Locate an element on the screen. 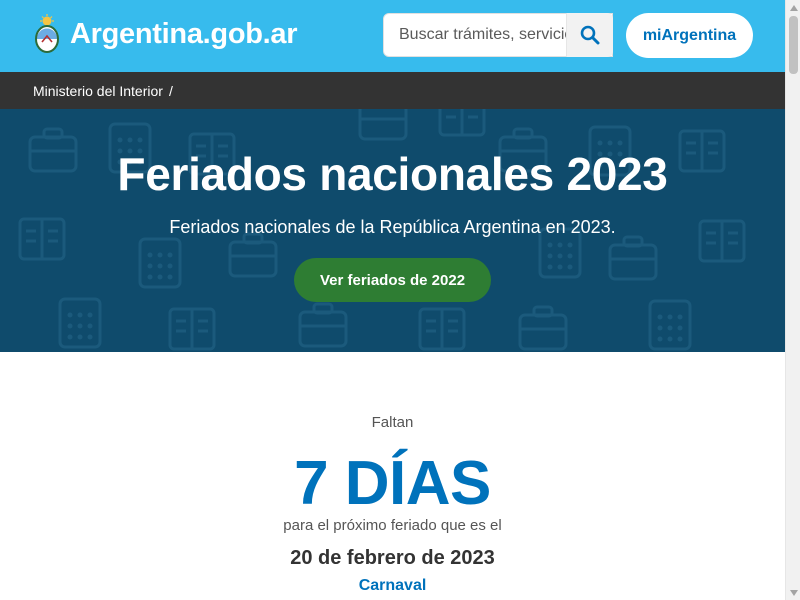 This screenshot has width=800, height=600. countdown-description: para el próximo feriado que es el is located at coordinates (392, 525).